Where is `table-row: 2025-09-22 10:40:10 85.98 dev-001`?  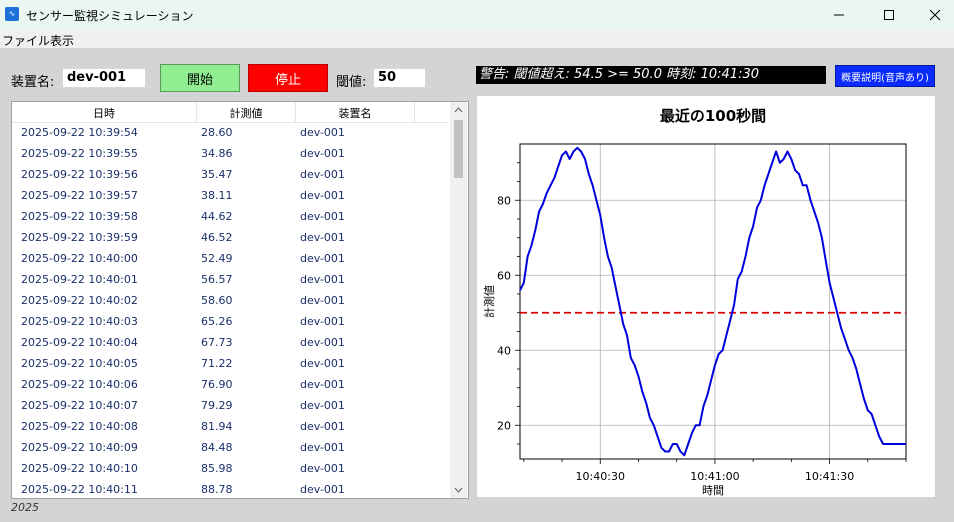 table-row: 2025-09-22 10:40:10 85.98 dev-001 is located at coordinates (230, 469).